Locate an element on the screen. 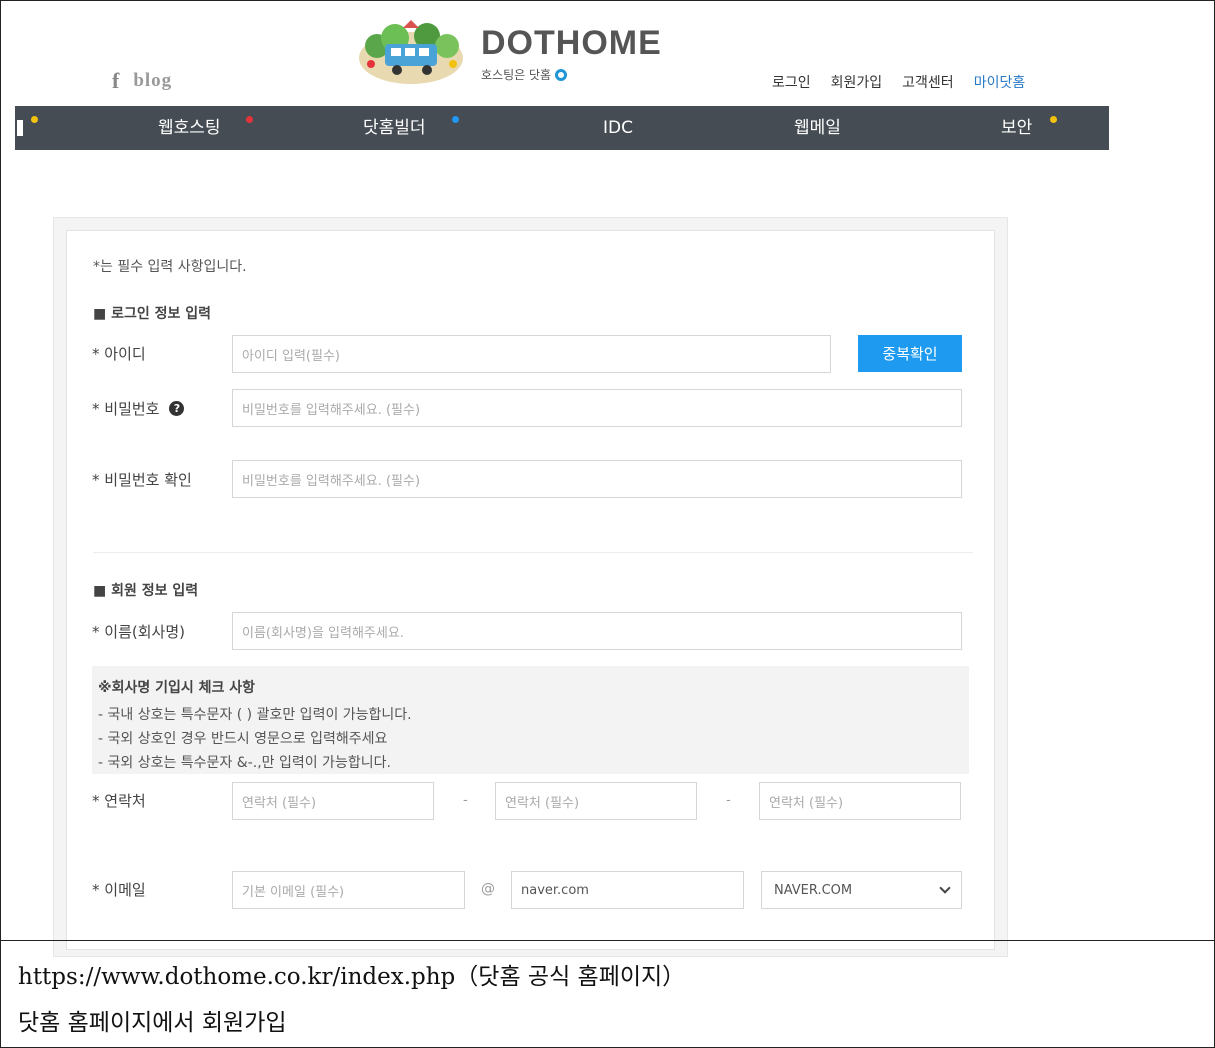  gnb-item-builder: 닷홈빌더 is located at coordinates (394, 128).